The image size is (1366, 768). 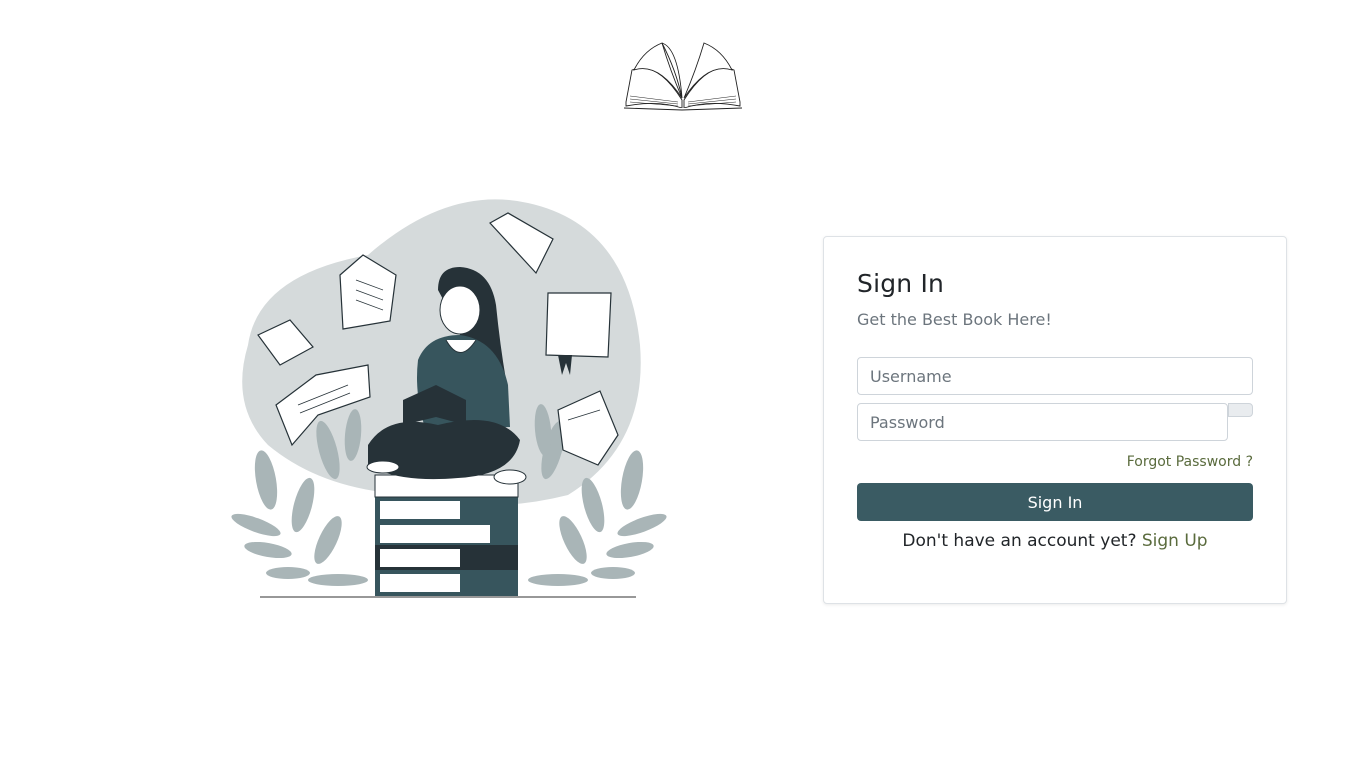 I want to click on signup-prompt-line: Don't have an account yet? Sign Up, so click(x=1055, y=541).